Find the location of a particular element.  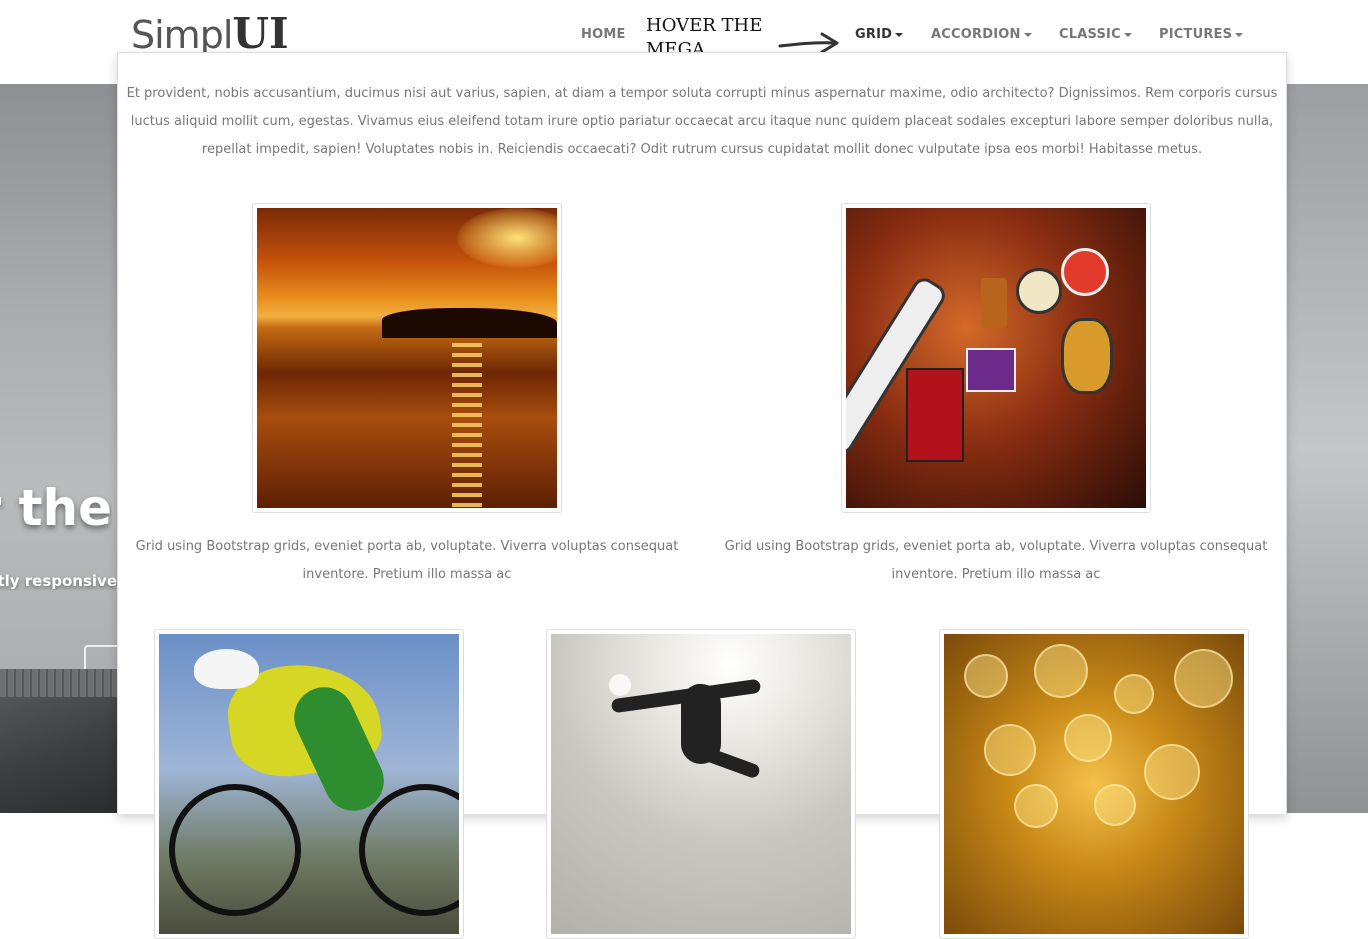

hero-background-right is located at coordinates (1327, 448).